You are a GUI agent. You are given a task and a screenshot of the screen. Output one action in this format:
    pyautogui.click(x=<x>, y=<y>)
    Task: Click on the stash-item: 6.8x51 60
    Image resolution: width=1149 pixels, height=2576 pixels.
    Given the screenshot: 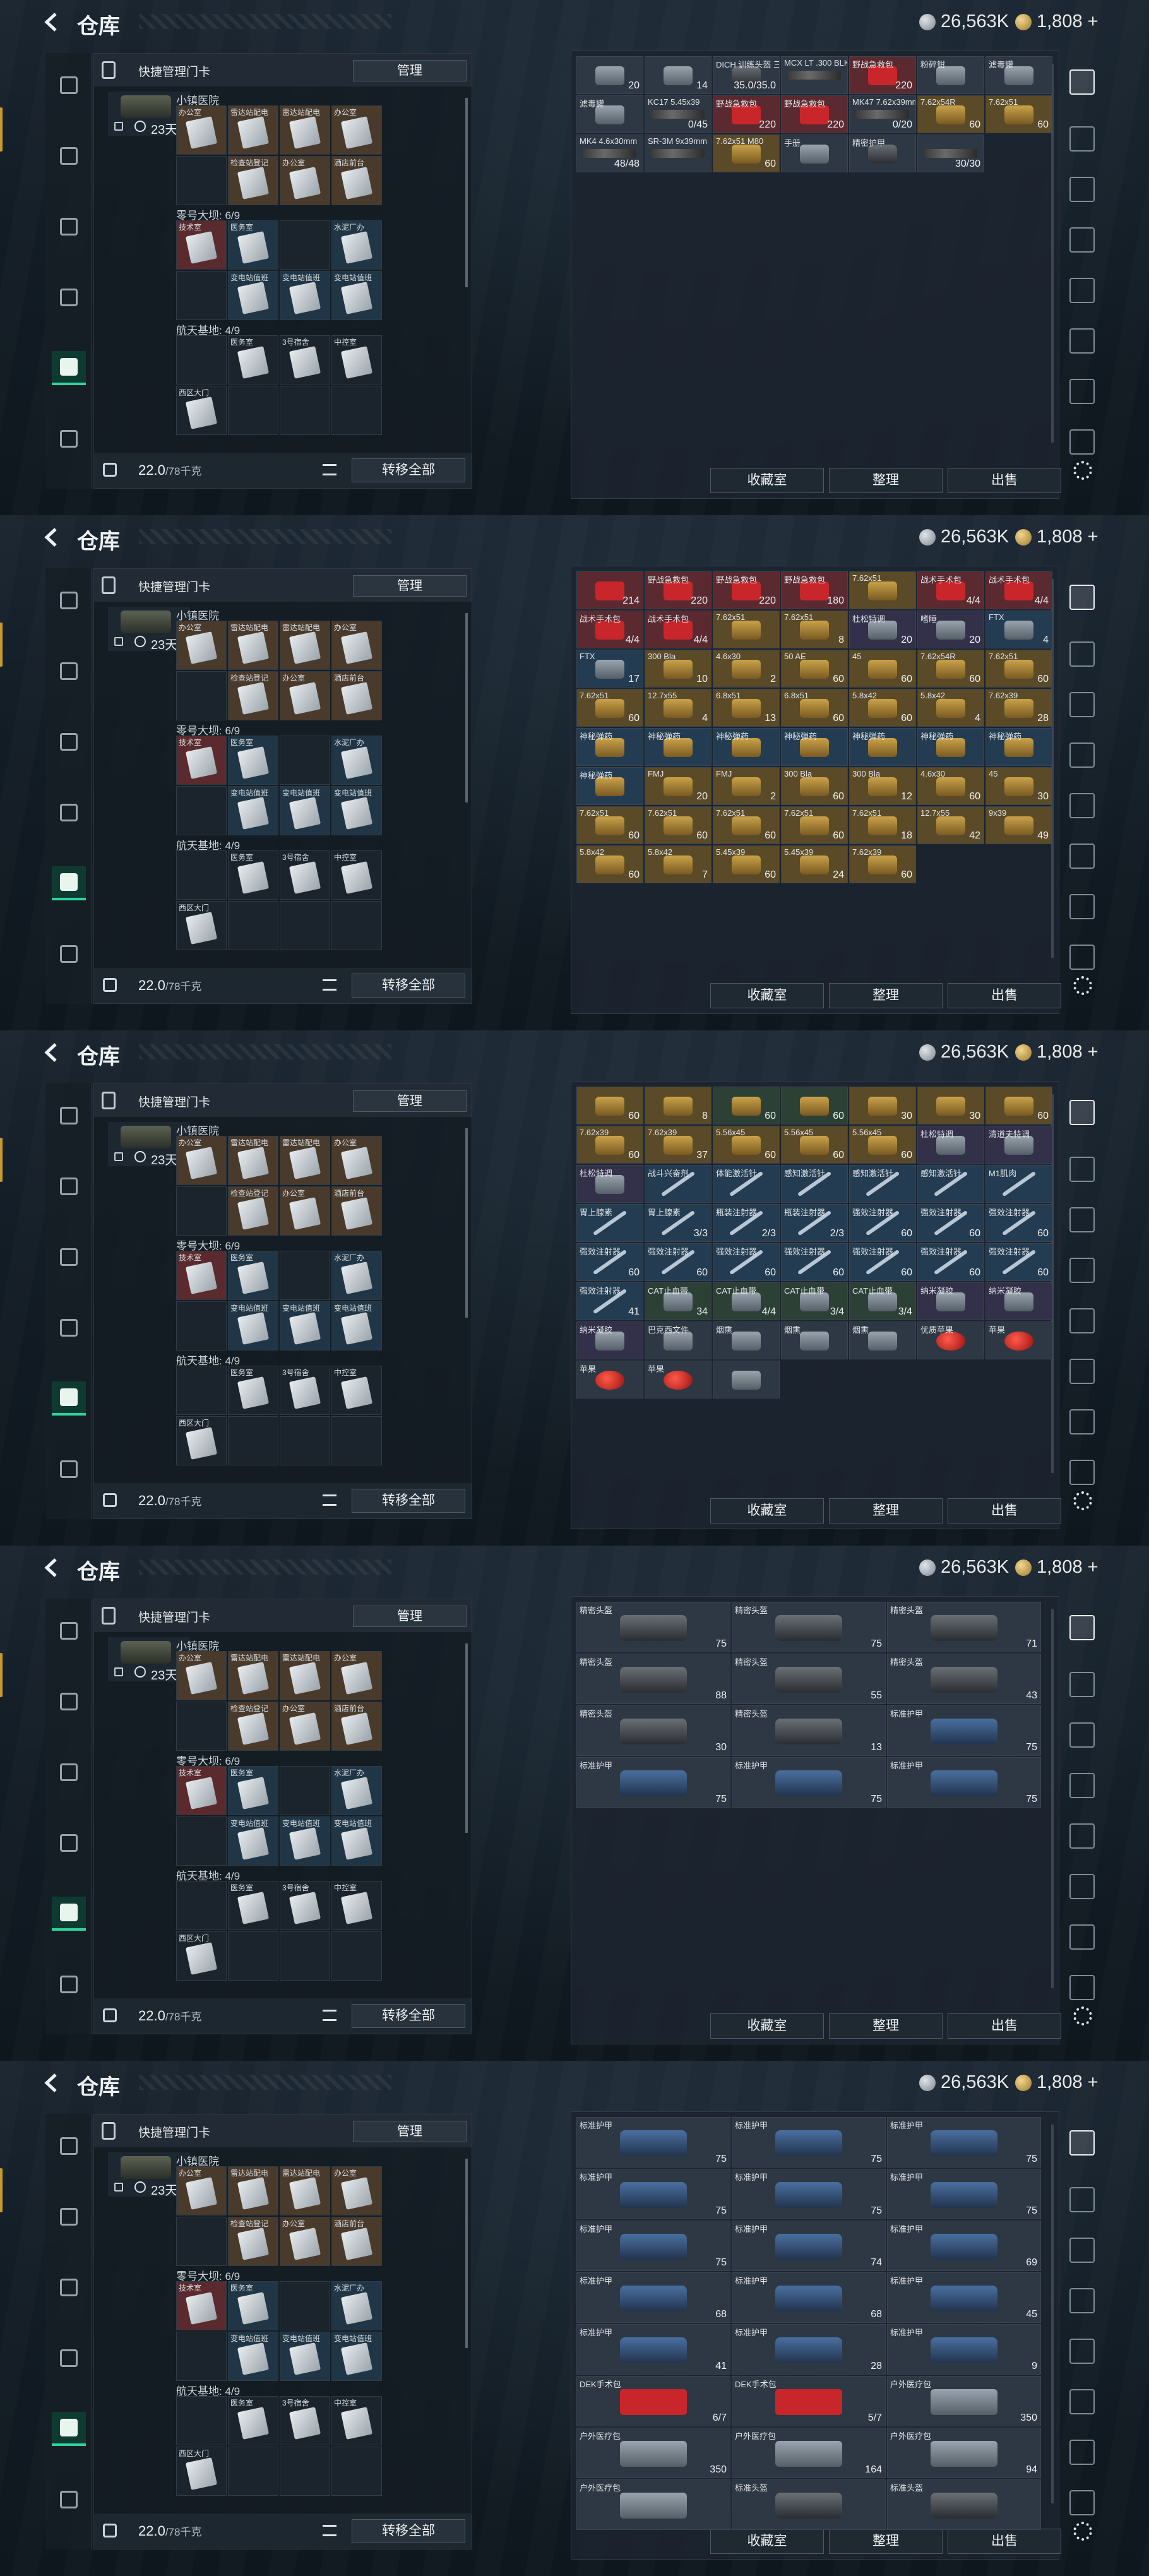 What is the action you would take?
    pyautogui.click(x=814, y=708)
    